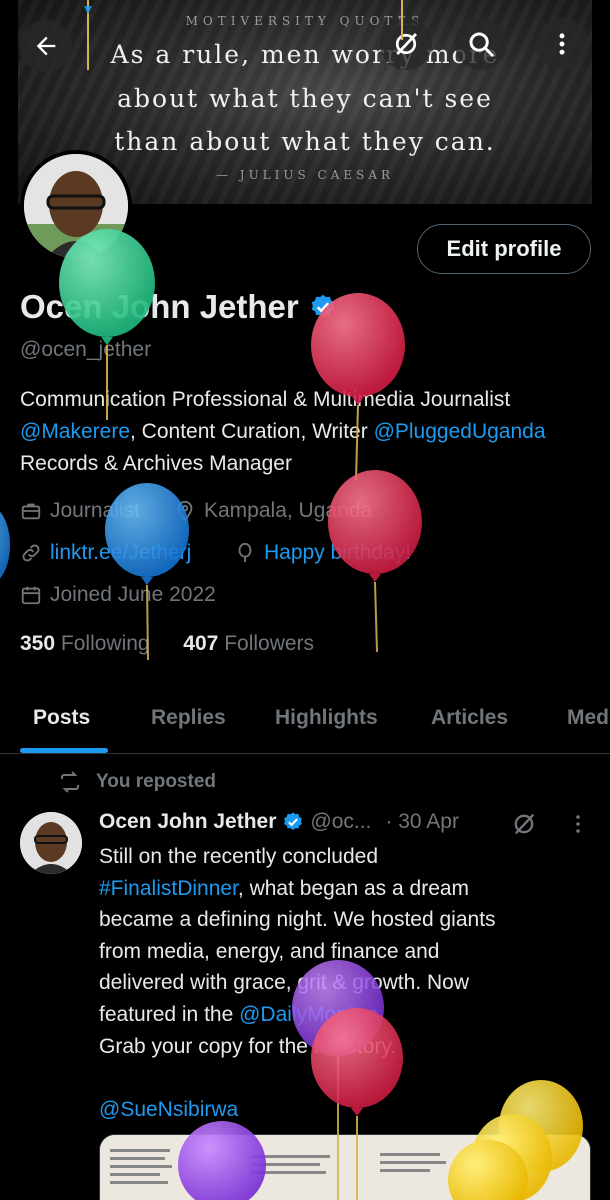  I want to click on post-time: · 30 Apr, so click(422, 822).